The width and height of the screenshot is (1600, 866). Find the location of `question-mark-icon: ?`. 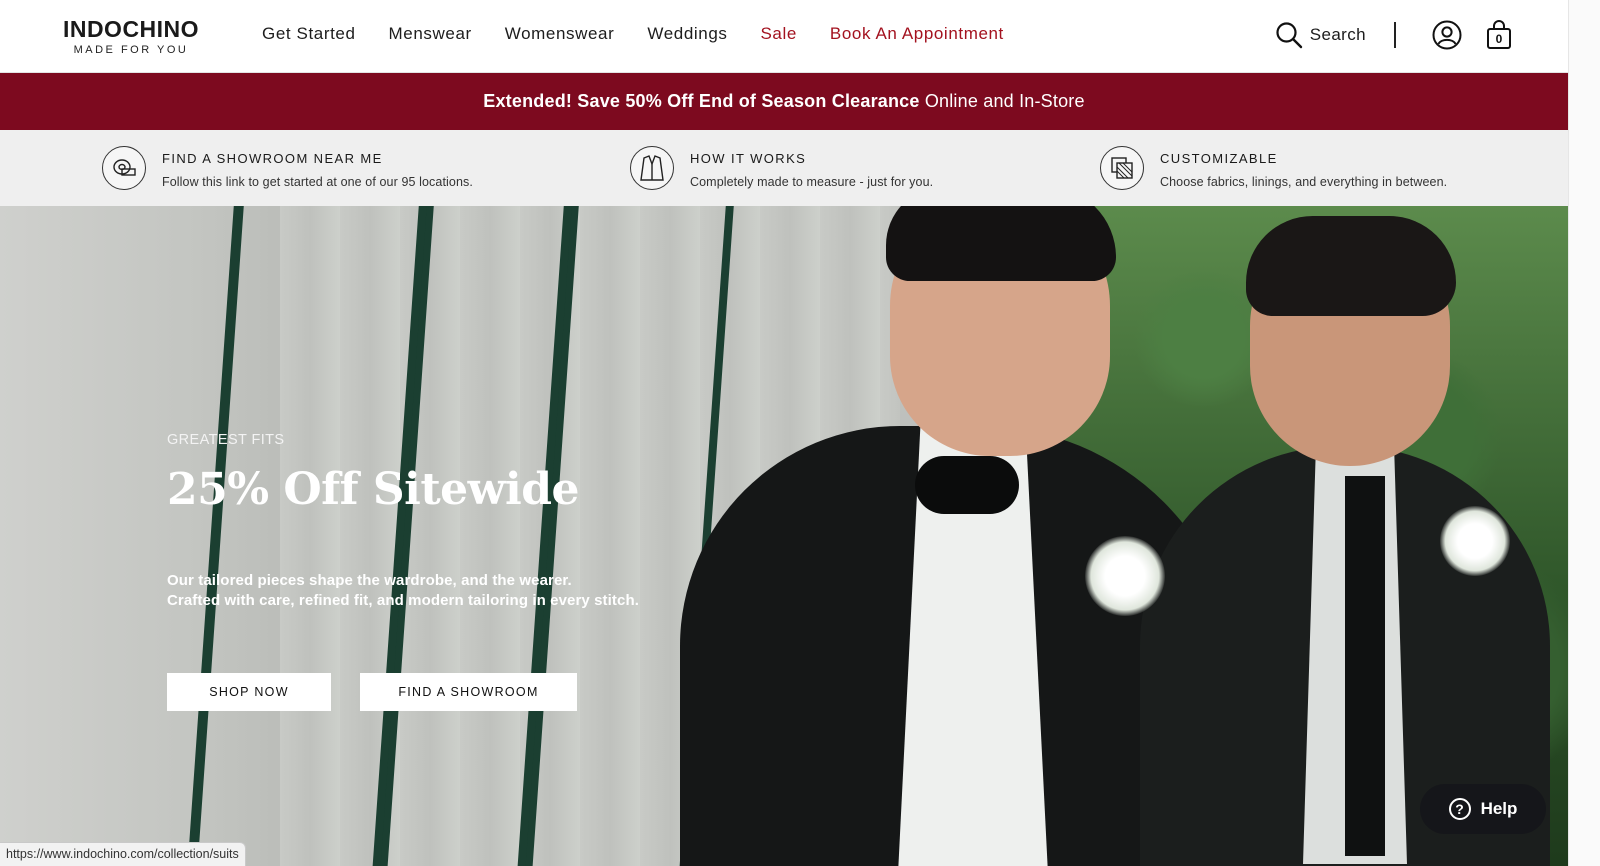

question-mark-icon: ? is located at coordinates (1459, 809).